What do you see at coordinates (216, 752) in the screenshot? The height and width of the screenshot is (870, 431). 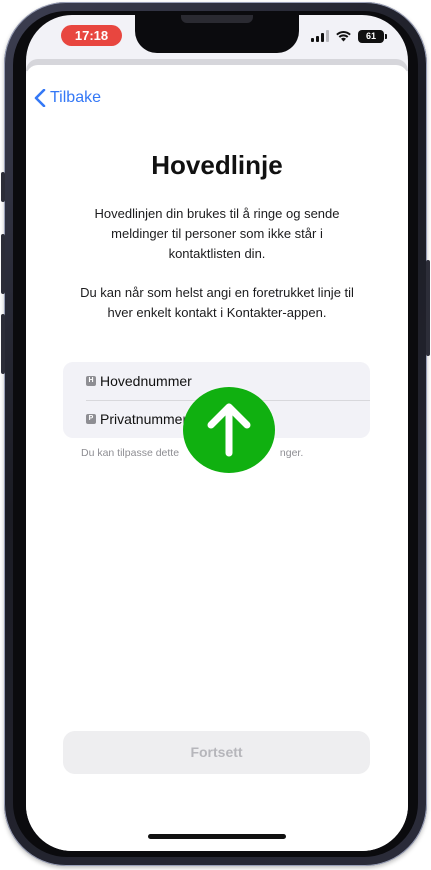 I see `continue-button: Fortsett` at bounding box center [216, 752].